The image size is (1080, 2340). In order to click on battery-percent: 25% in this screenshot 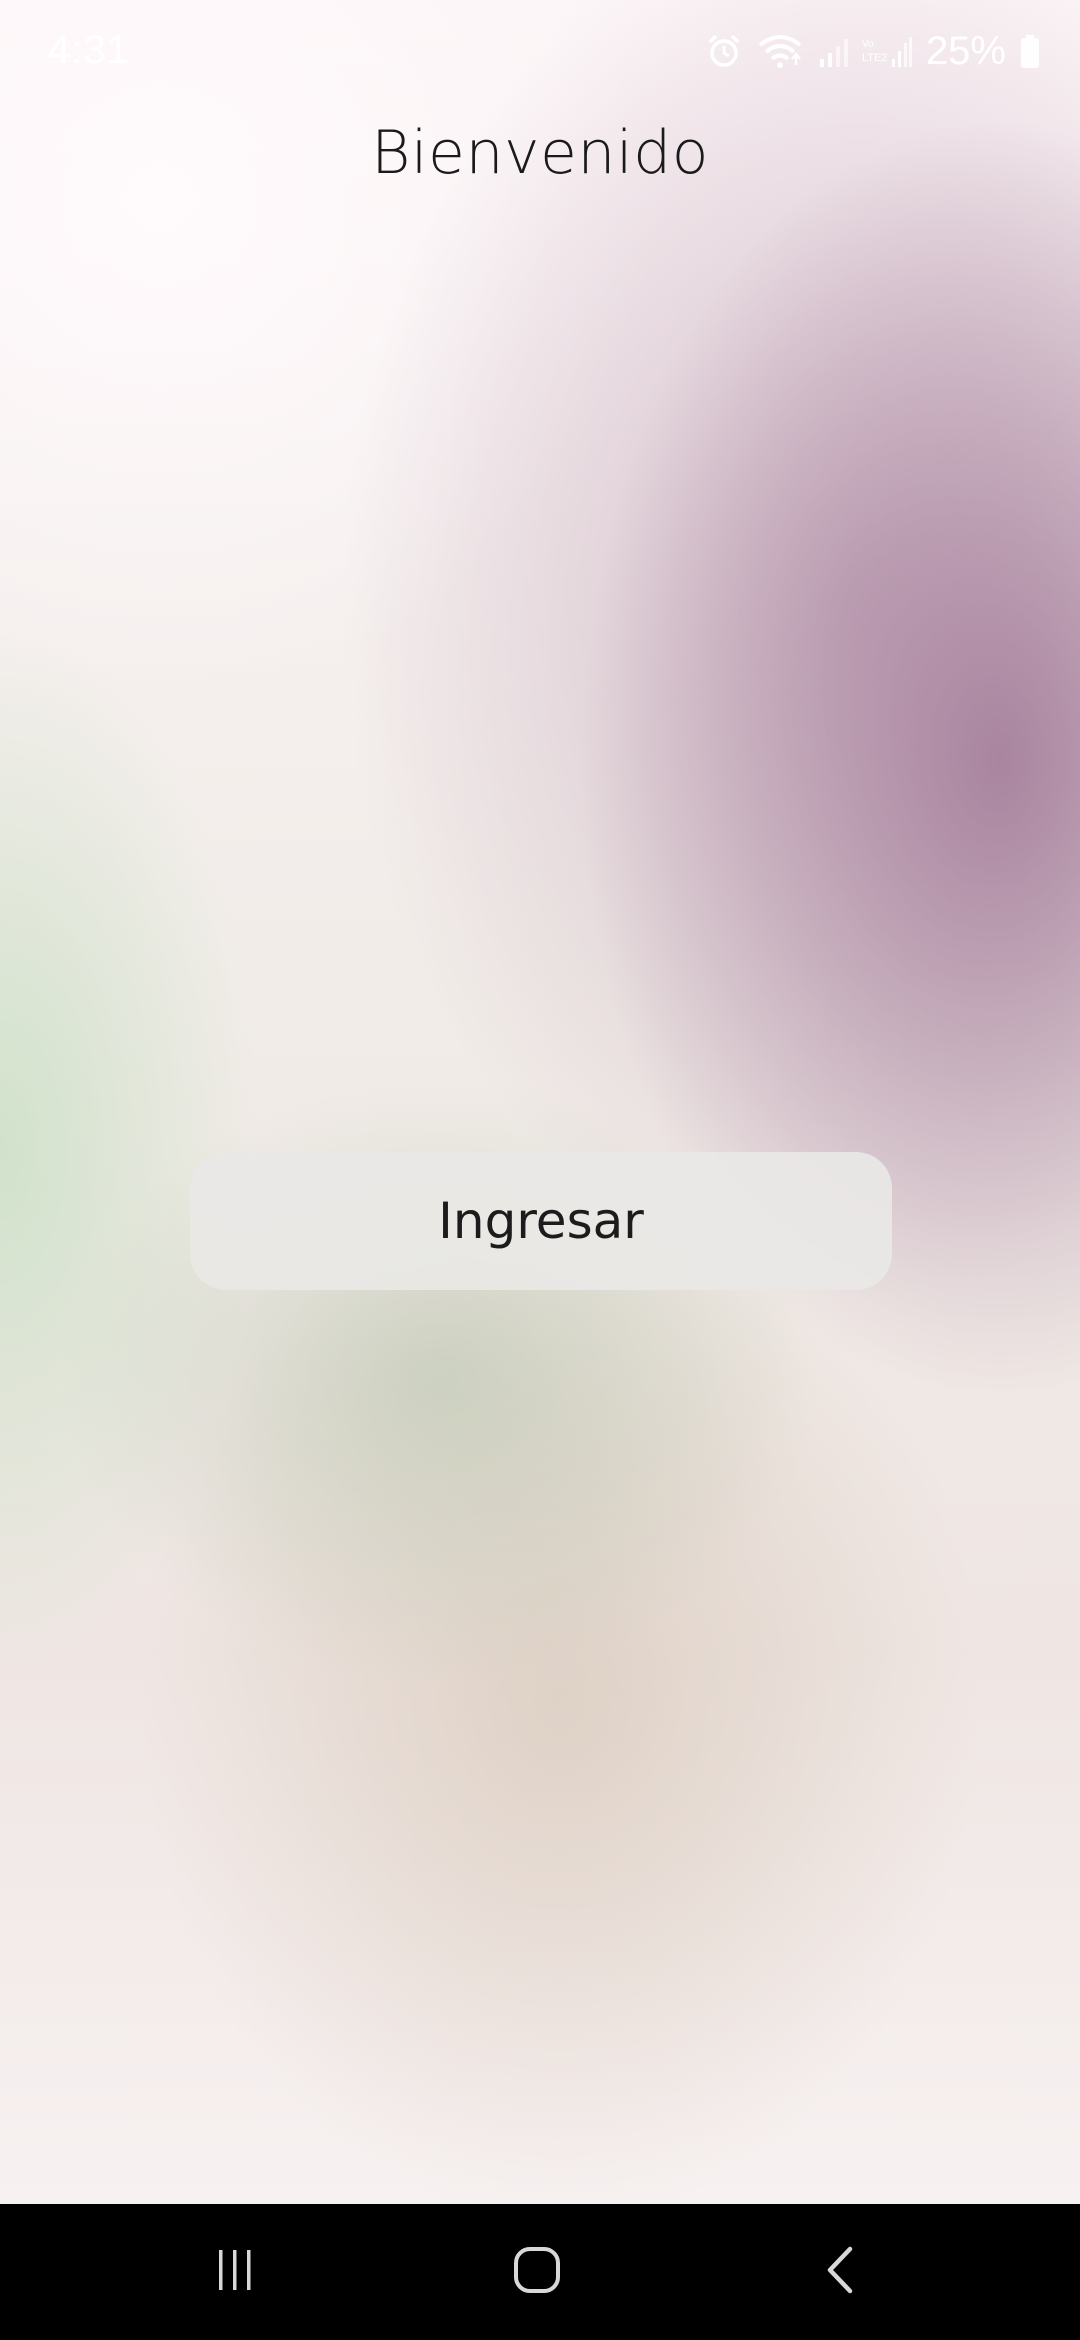, I will do `click(965, 50)`.